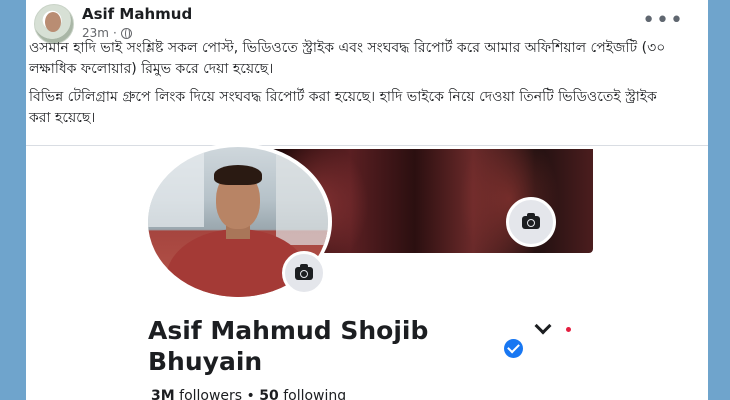  I want to click on globe-icon, so click(126, 33).